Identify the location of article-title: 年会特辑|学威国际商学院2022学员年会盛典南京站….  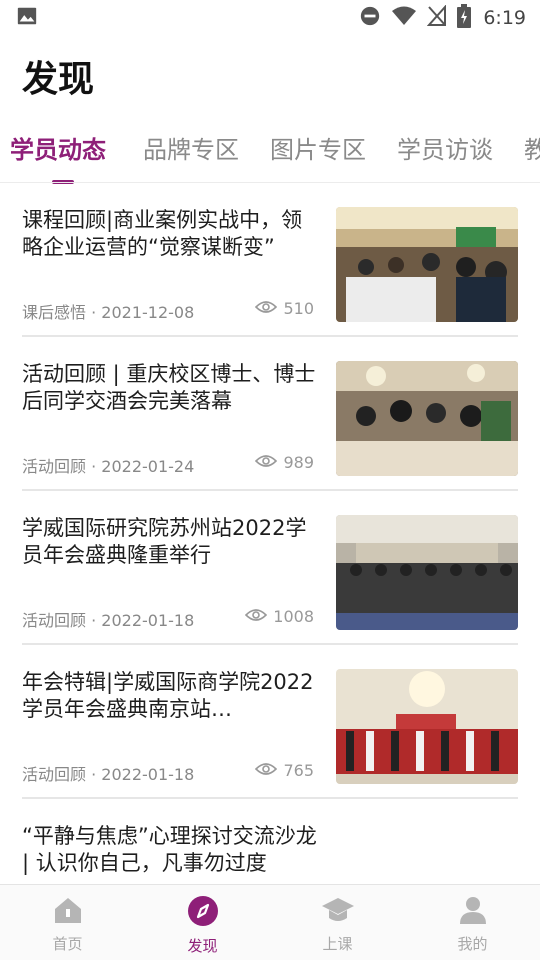
(168, 695).